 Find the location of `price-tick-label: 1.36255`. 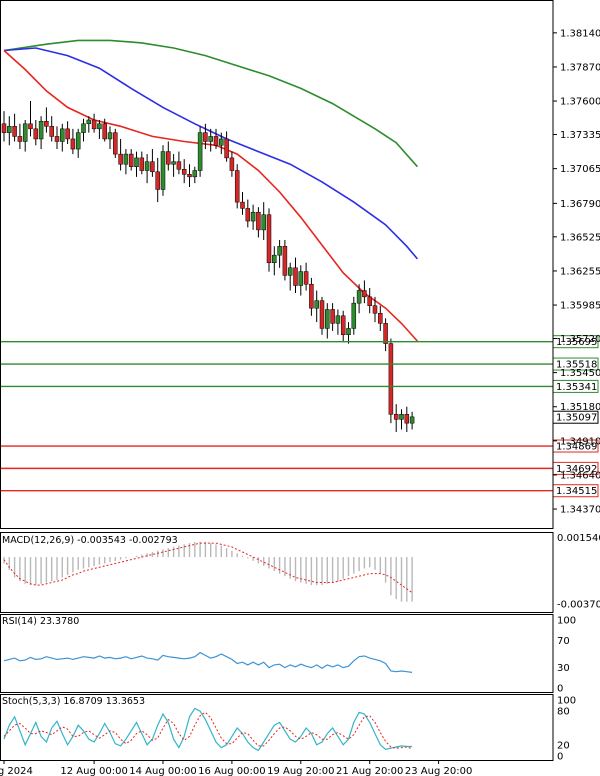

price-tick-label: 1.36255 is located at coordinates (580, 271).